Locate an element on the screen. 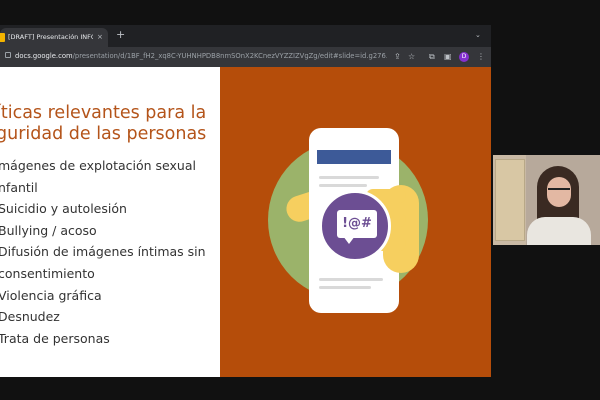 Image resolution: width=600 pixels, height=400 pixels. bullet-item: Violencia gráfica is located at coordinates (51, 295).